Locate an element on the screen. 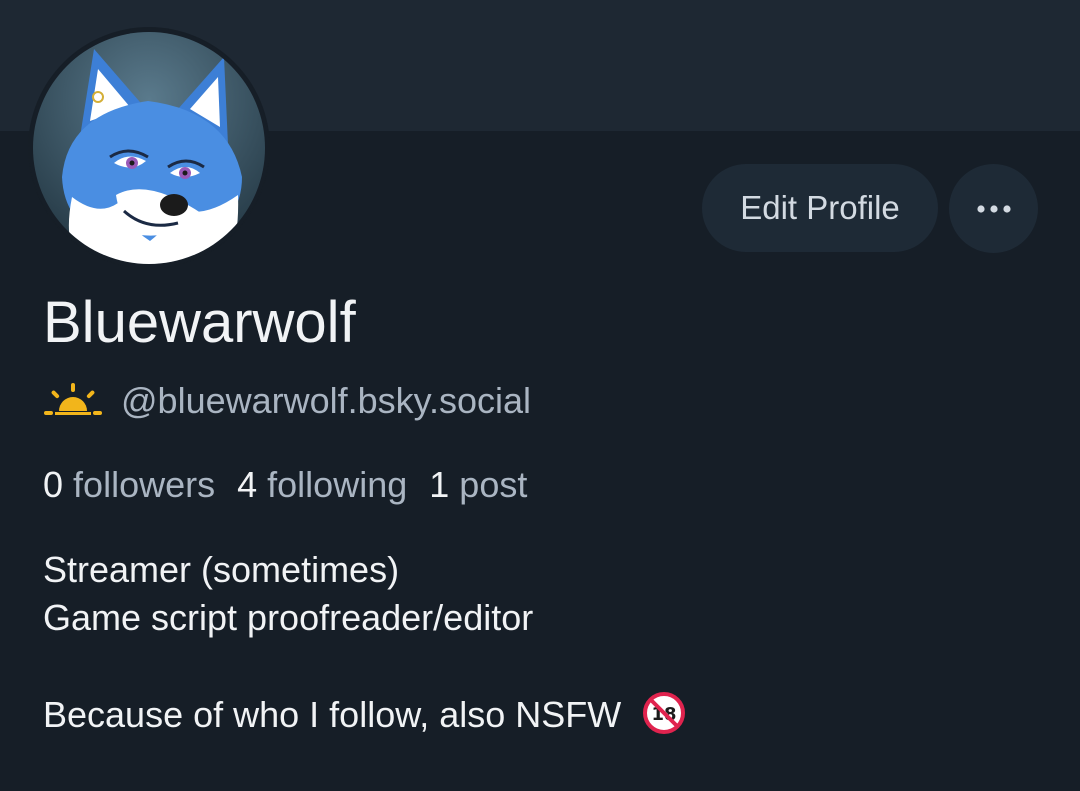  sunrise-icon is located at coordinates (73, 399).